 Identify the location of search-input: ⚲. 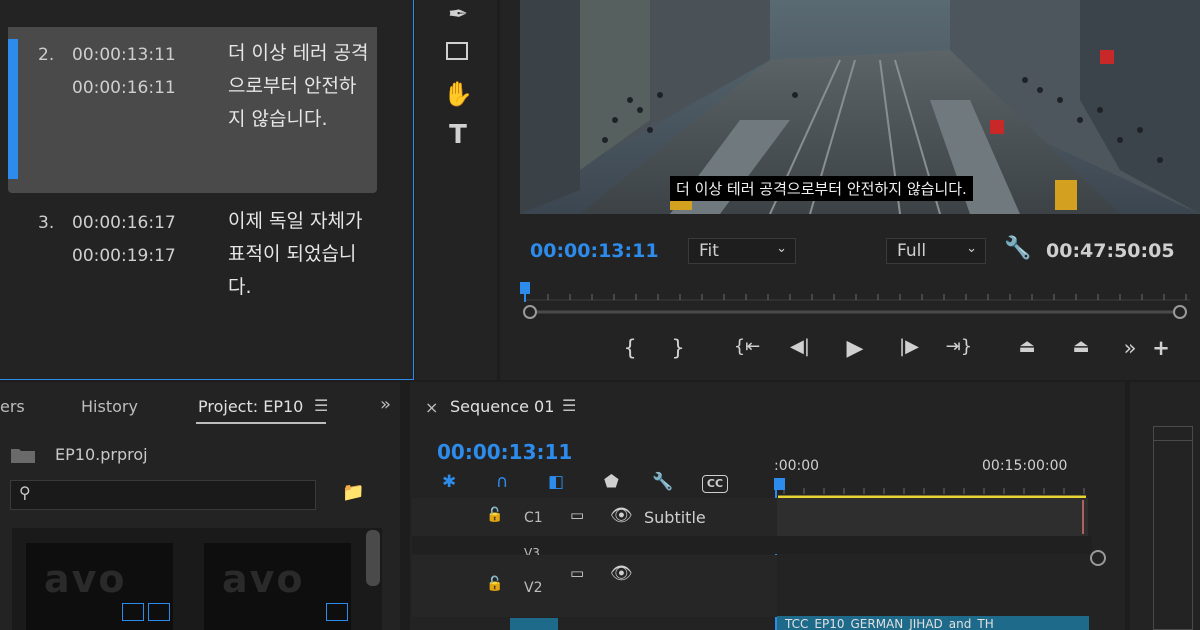
(163, 495).